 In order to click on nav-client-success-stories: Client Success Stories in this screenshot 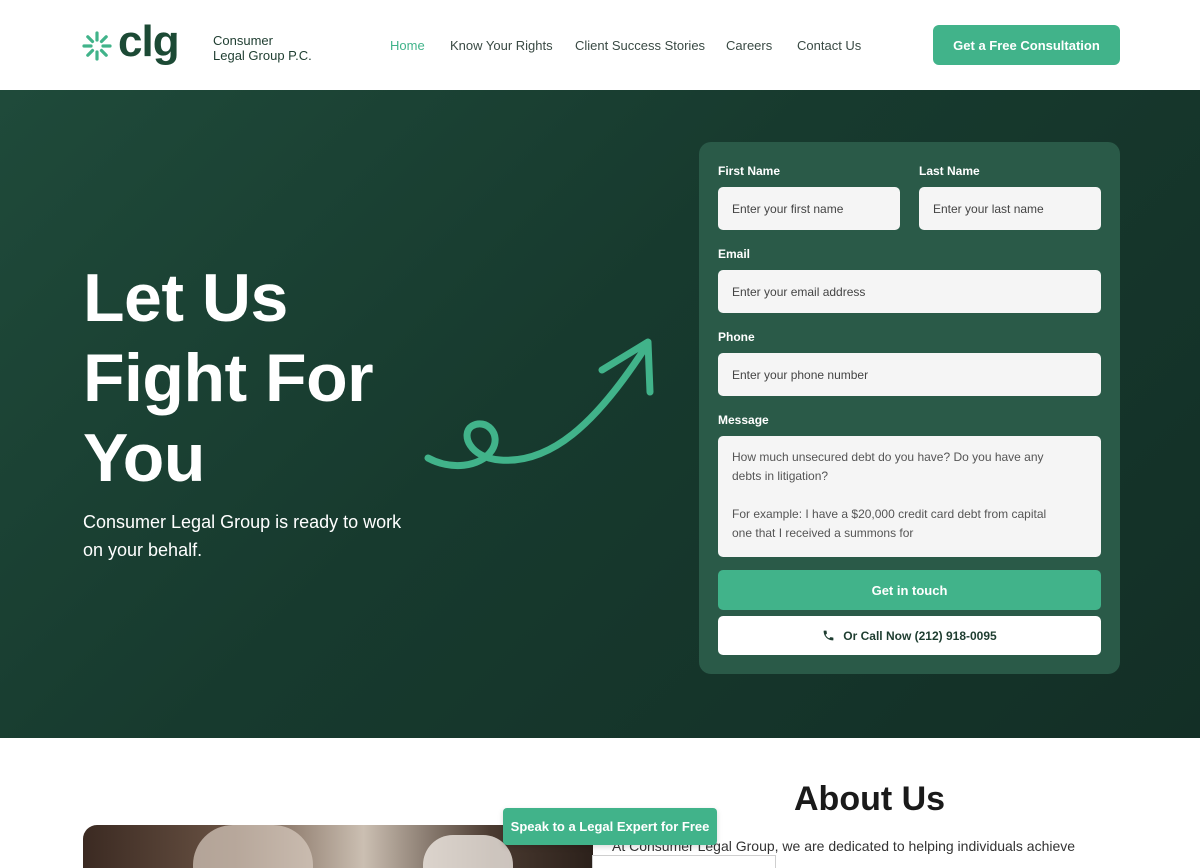, I will do `click(640, 45)`.